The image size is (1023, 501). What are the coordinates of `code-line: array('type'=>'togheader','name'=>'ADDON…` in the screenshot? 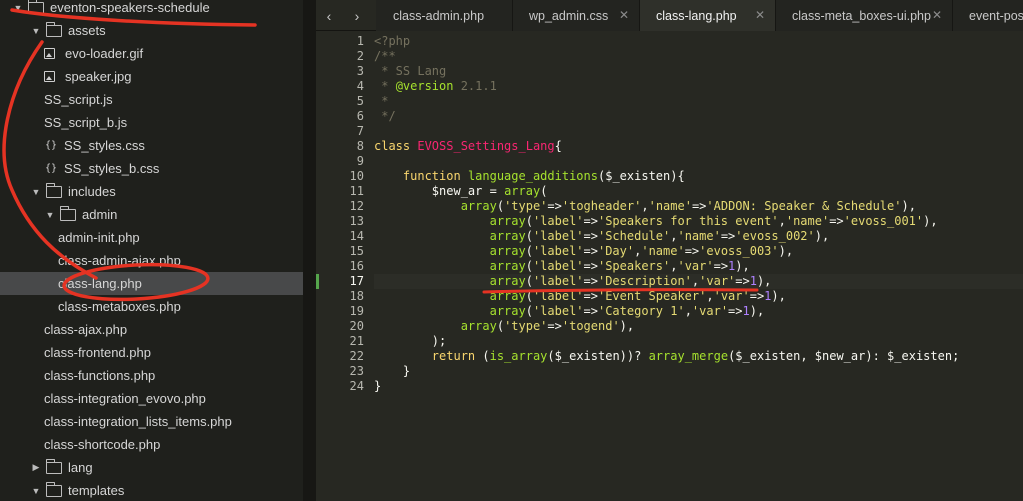 It's located at (645, 206).